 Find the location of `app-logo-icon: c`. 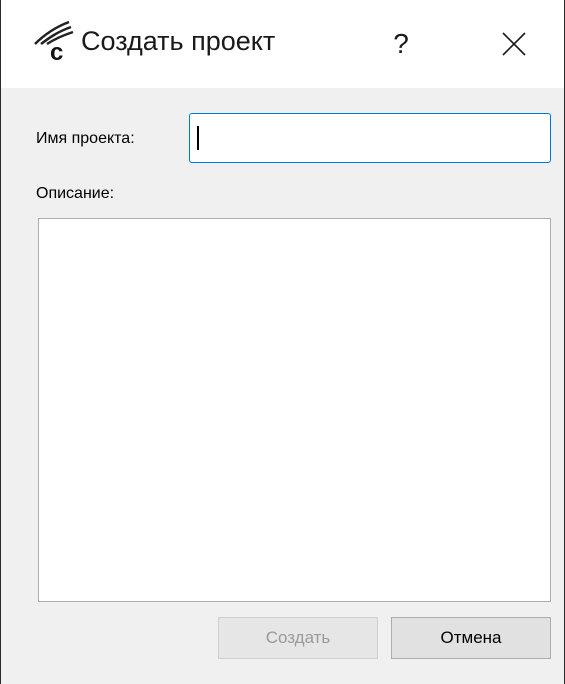

app-logo-icon: c is located at coordinates (54, 41).